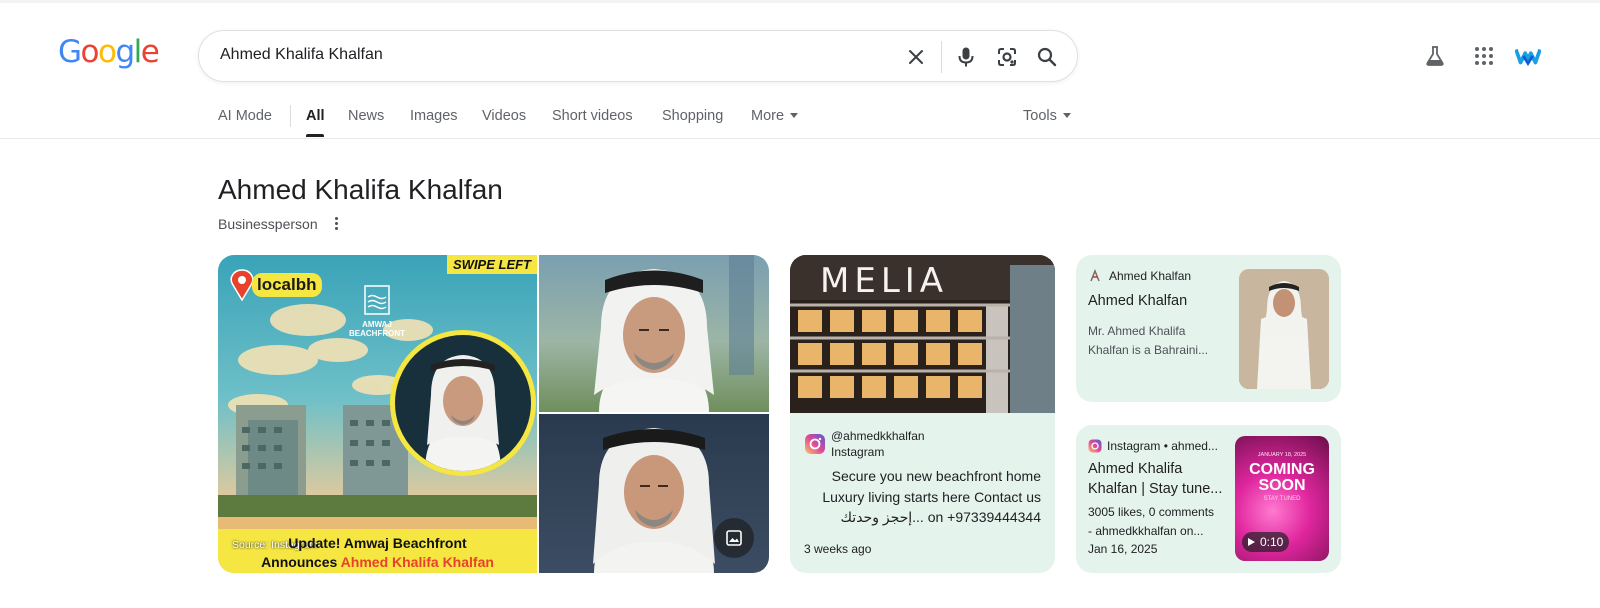  Describe the element at coordinates (858, 452) in the screenshot. I see `instagram-platform: Instagram` at that location.